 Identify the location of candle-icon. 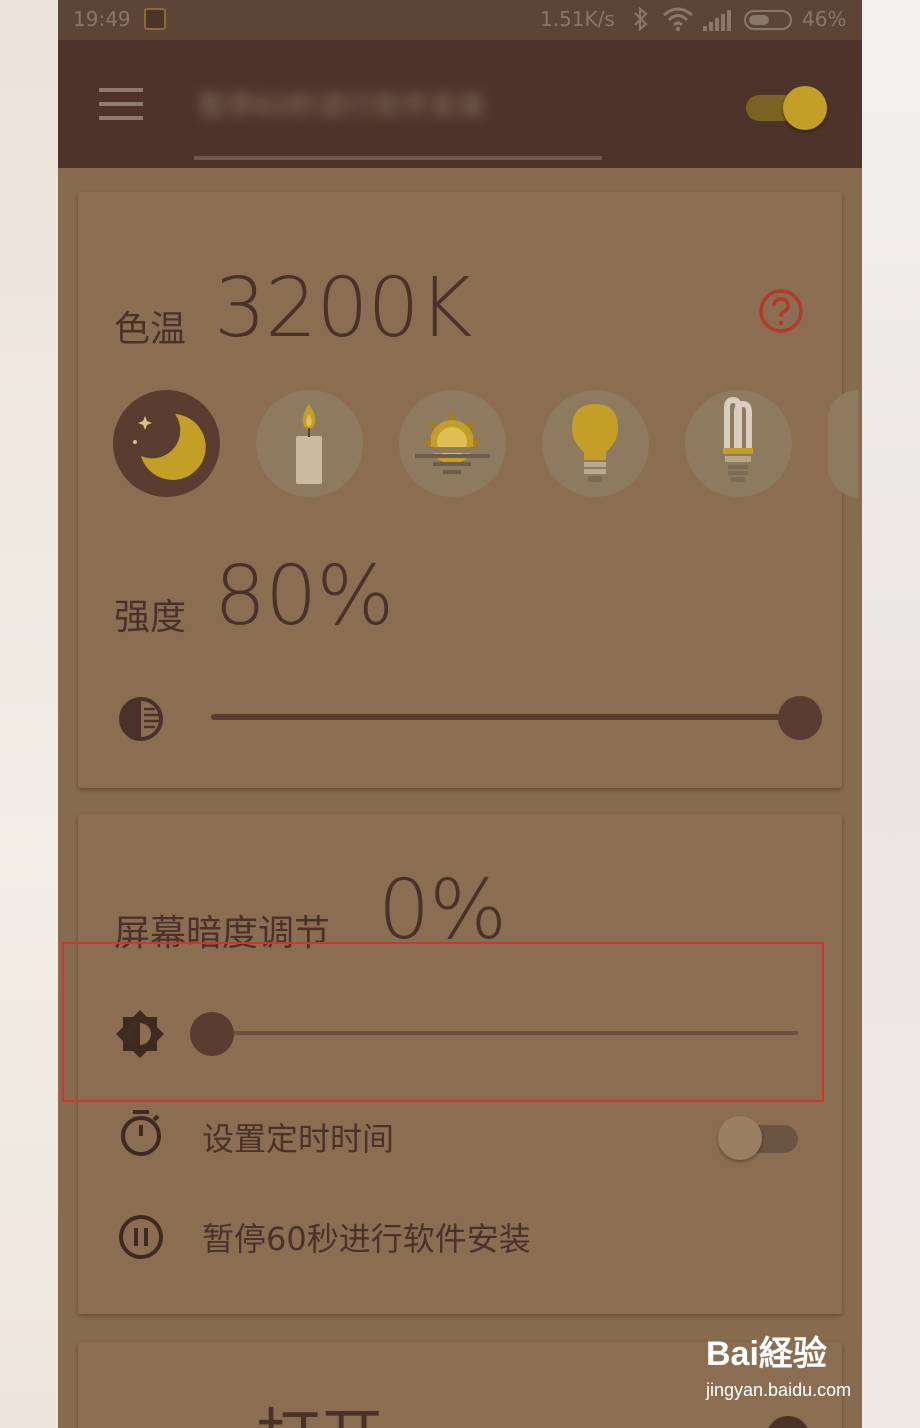
(309, 444).